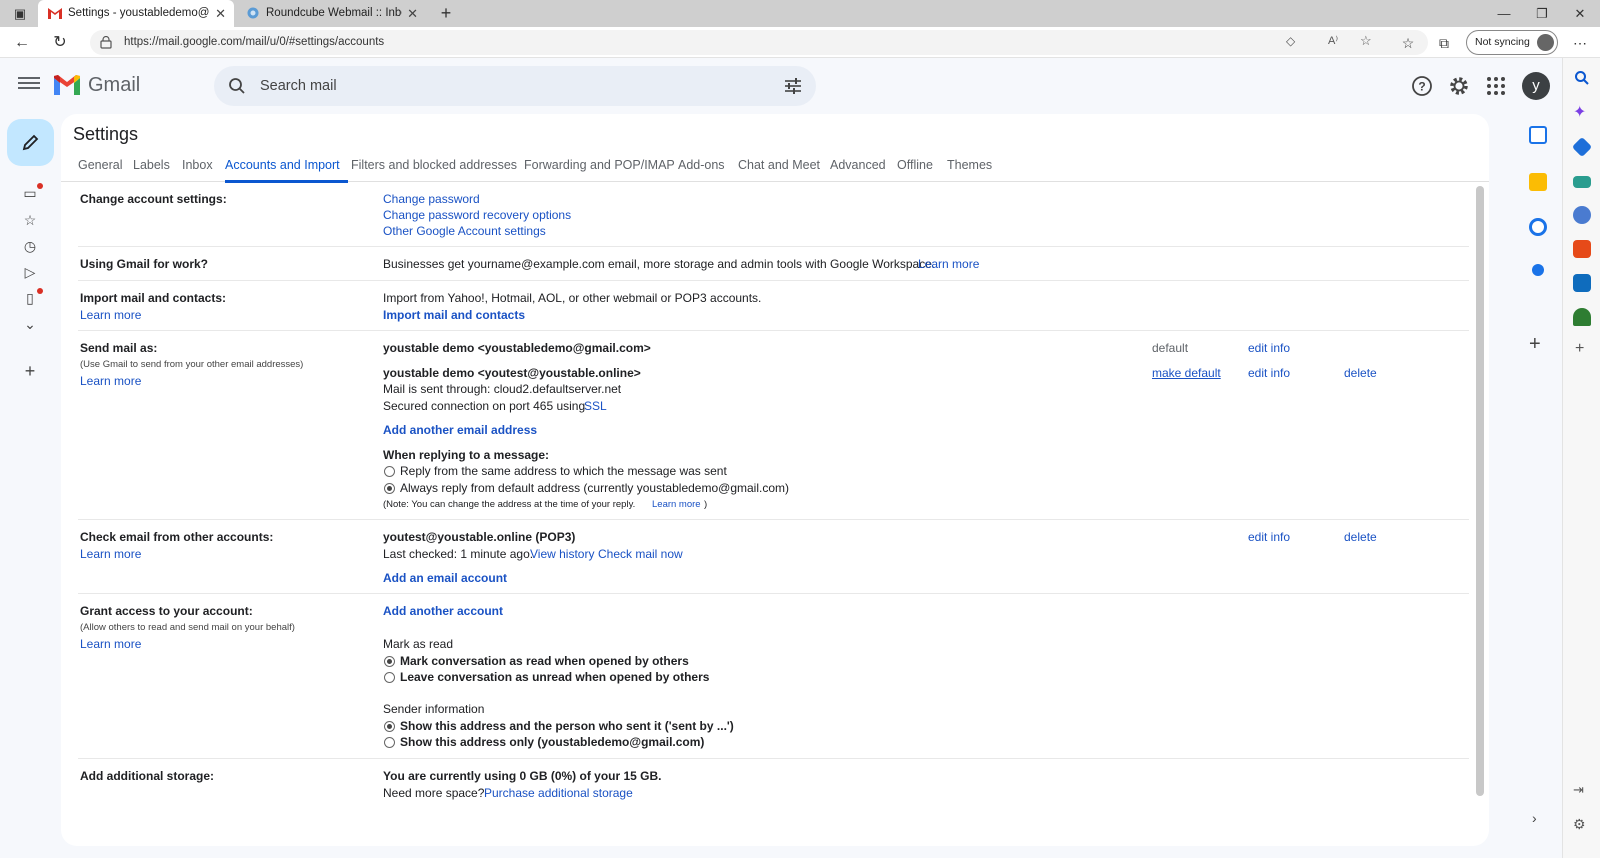 This screenshot has height=858, width=1600. Describe the element at coordinates (1538, 135) in the screenshot. I see `calendar-icon` at that location.